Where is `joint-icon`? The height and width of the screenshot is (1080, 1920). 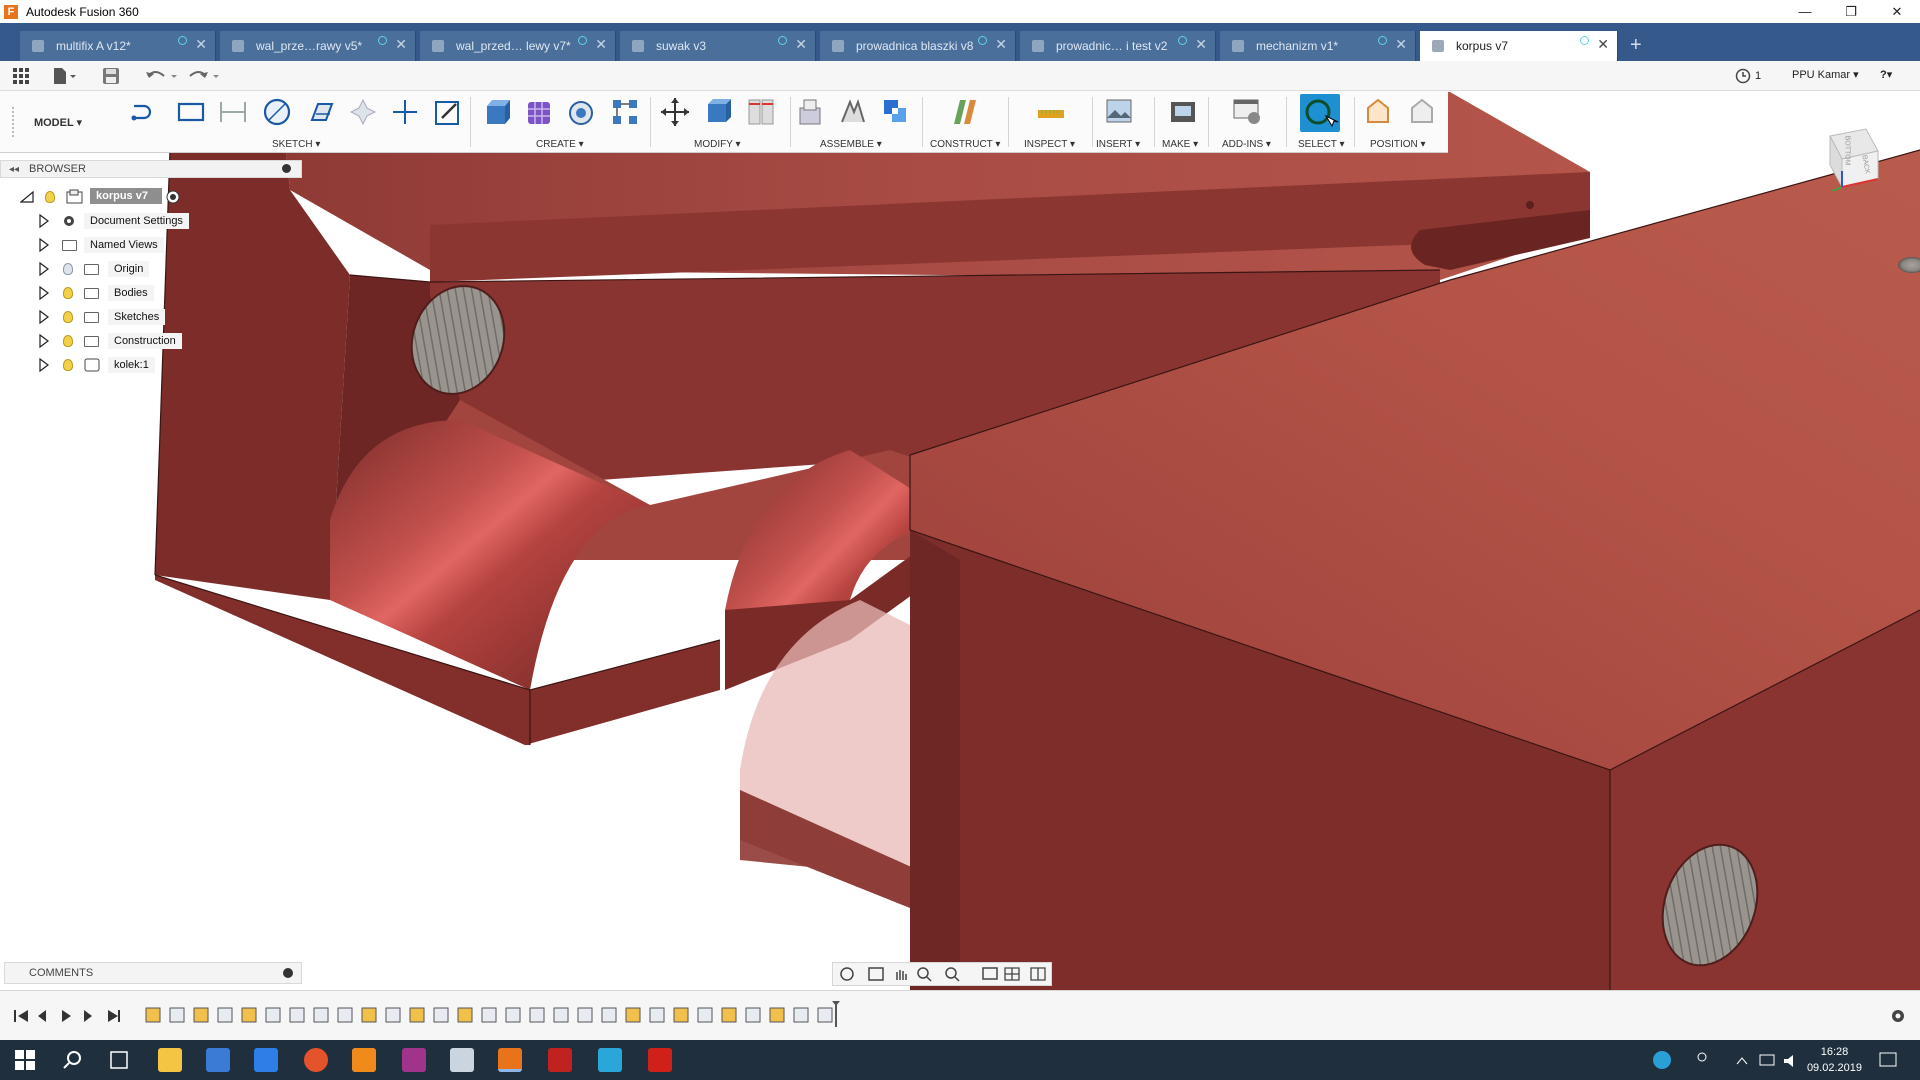 joint-icon is located at coordinates (853, 111).